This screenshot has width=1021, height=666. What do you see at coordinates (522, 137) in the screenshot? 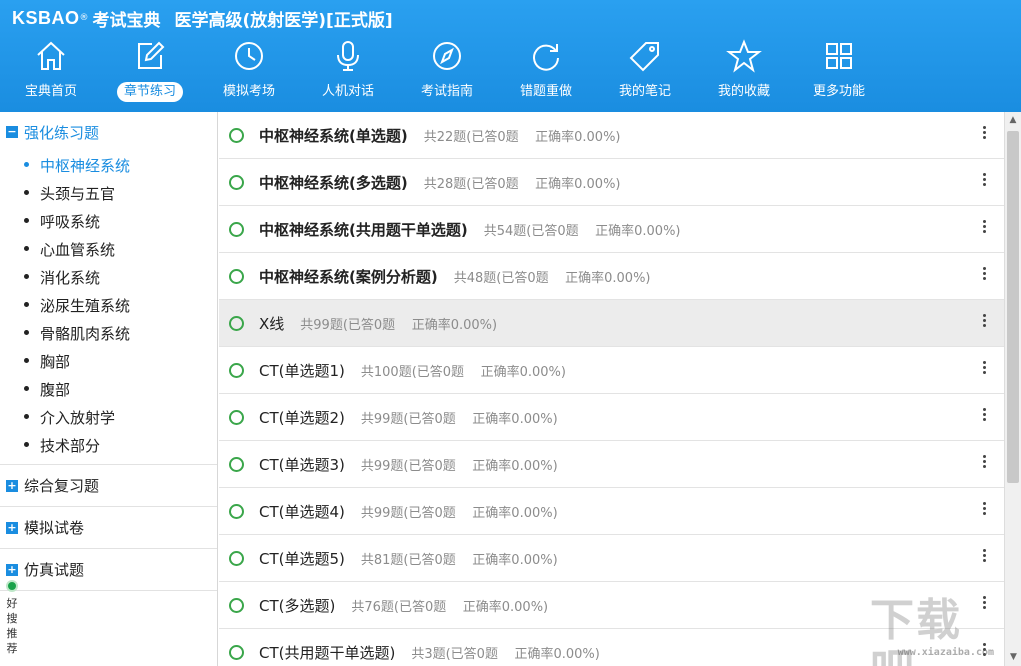
I see `item-stat: 共22题(已答0题 正确率0.00%)` at bounding box center [522, 137].